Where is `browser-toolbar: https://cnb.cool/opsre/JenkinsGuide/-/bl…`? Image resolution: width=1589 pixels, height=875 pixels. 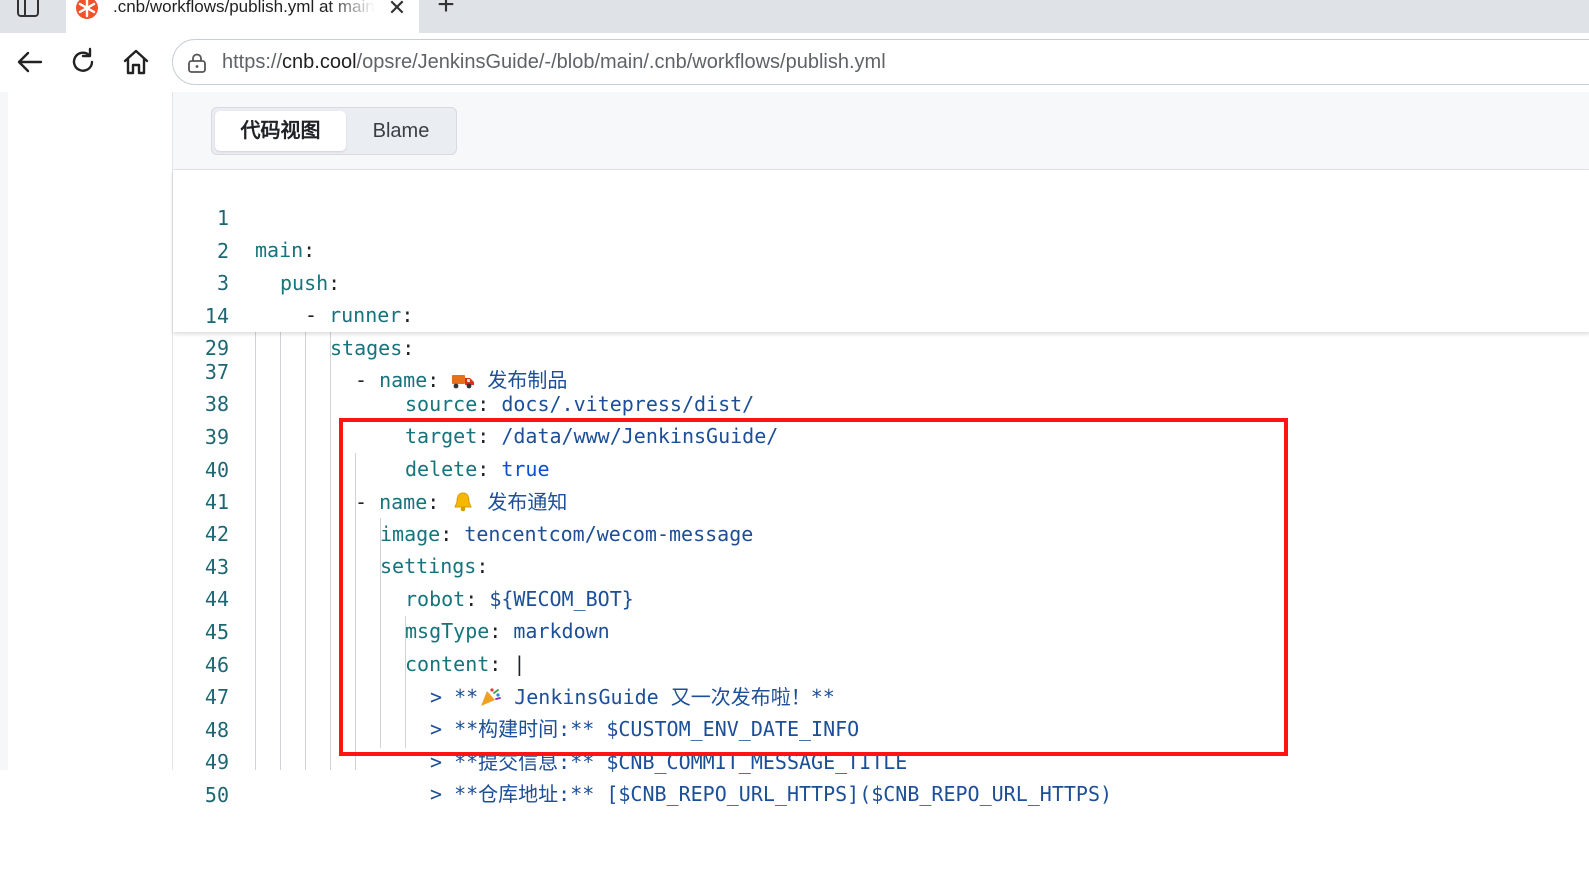
browser-toolbar: https://cnb.cool/opsre/JenkinsGuide/-/bl… is located at coordinates (794, 62).